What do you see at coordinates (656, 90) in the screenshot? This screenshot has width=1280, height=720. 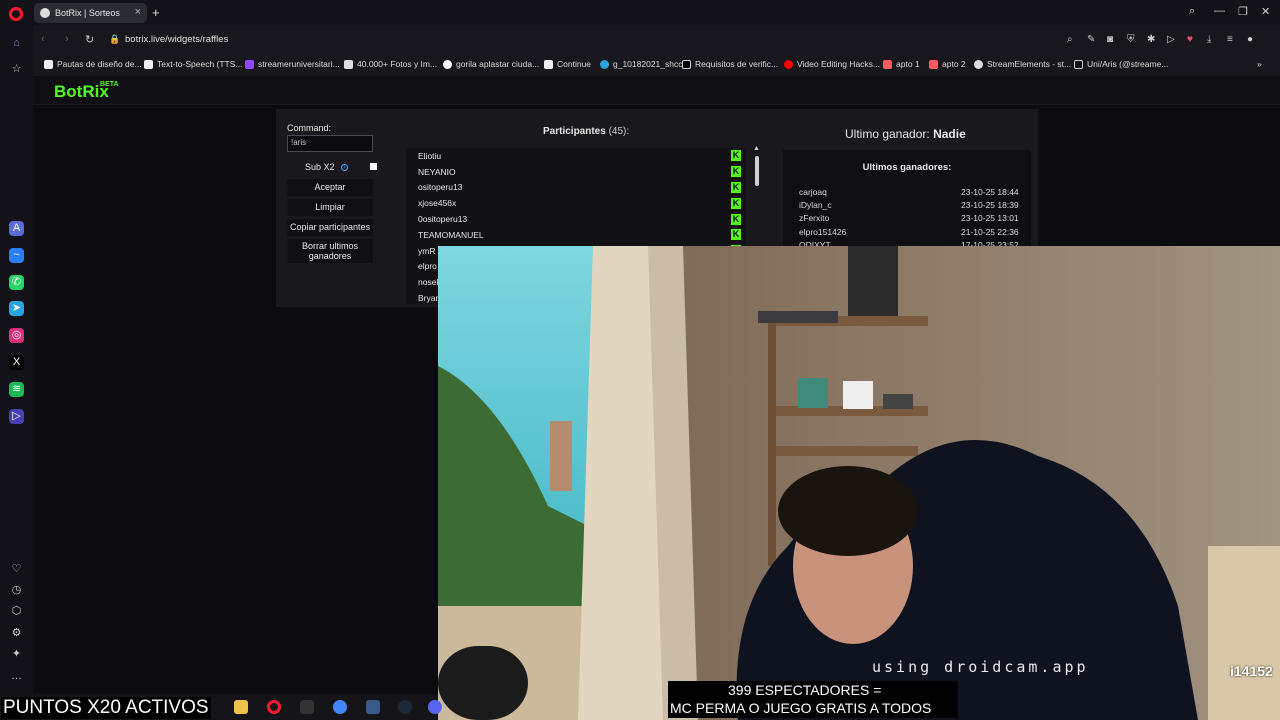 I see `botrix-header: BotRix BETA` at bounding box center [656, 90].